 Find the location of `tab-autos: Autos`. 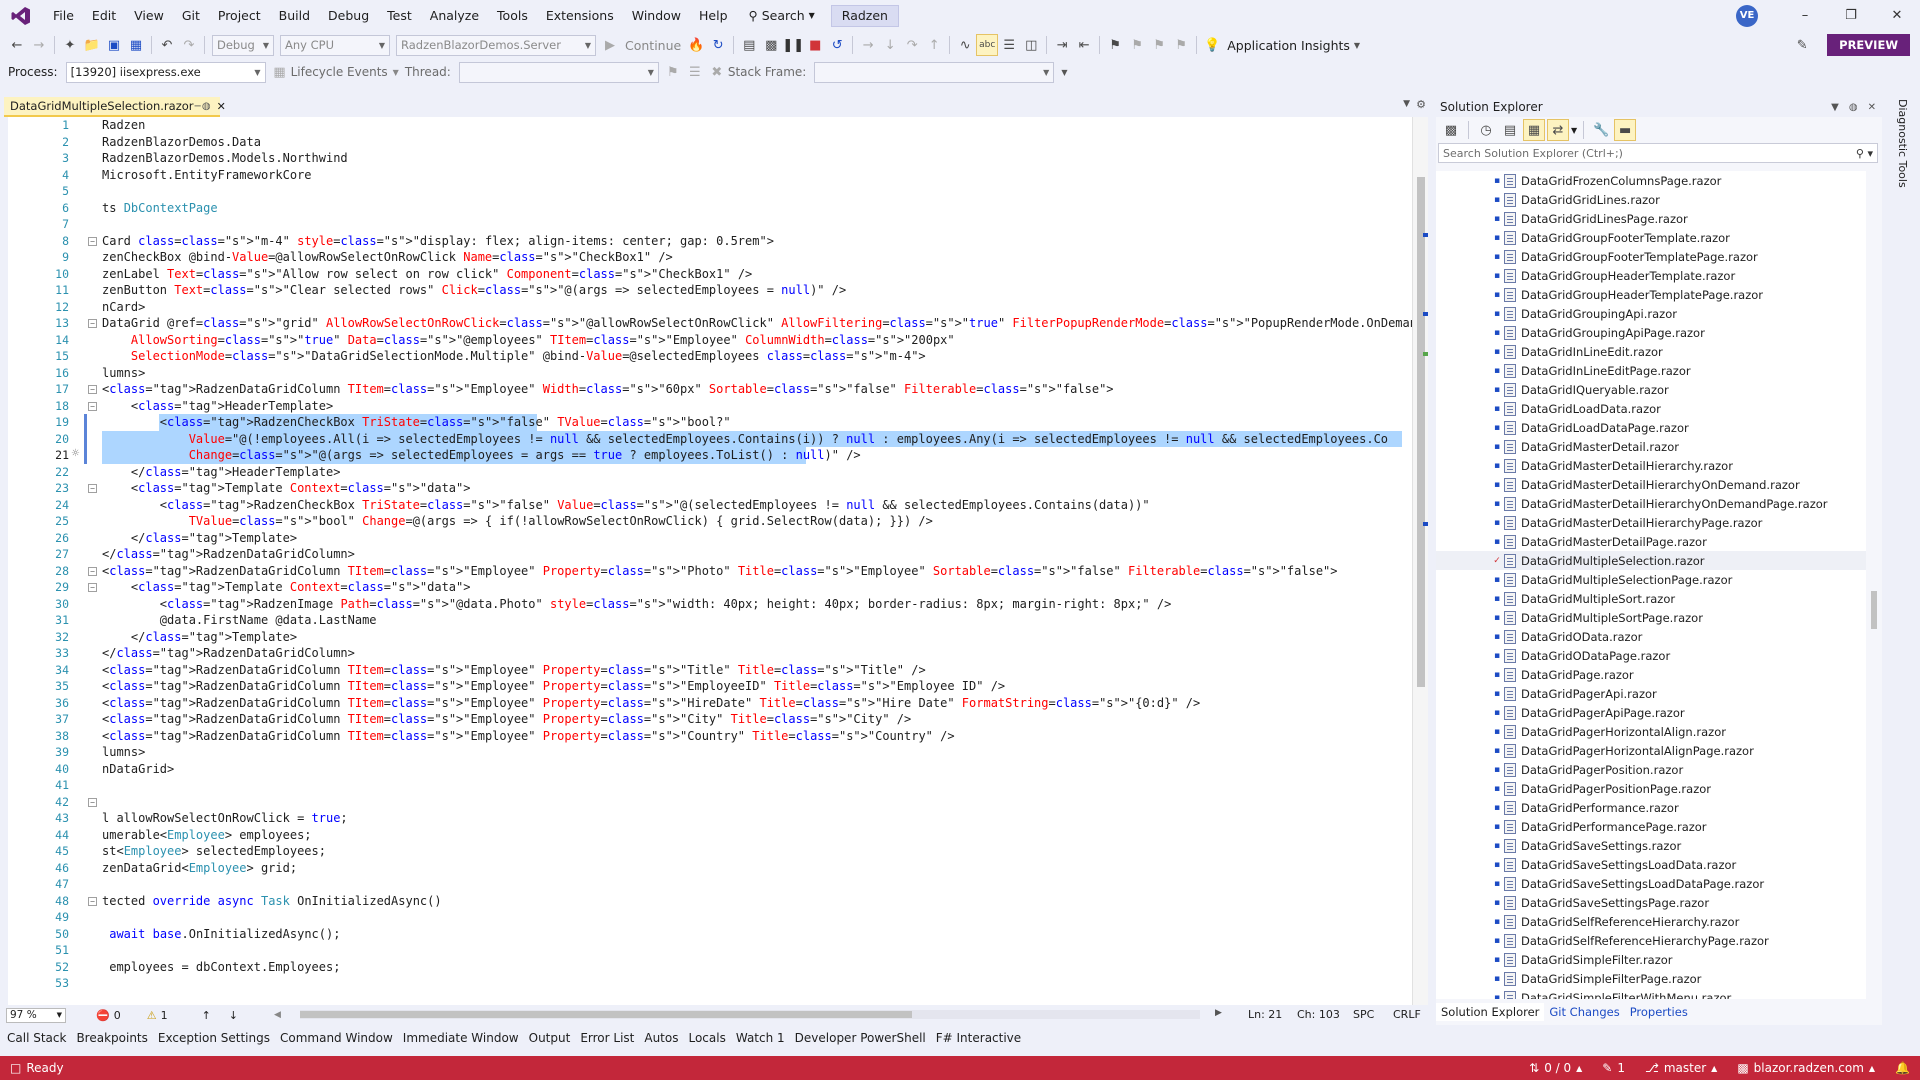

tab-autos: Autos is located at coordinates (661, 1038).